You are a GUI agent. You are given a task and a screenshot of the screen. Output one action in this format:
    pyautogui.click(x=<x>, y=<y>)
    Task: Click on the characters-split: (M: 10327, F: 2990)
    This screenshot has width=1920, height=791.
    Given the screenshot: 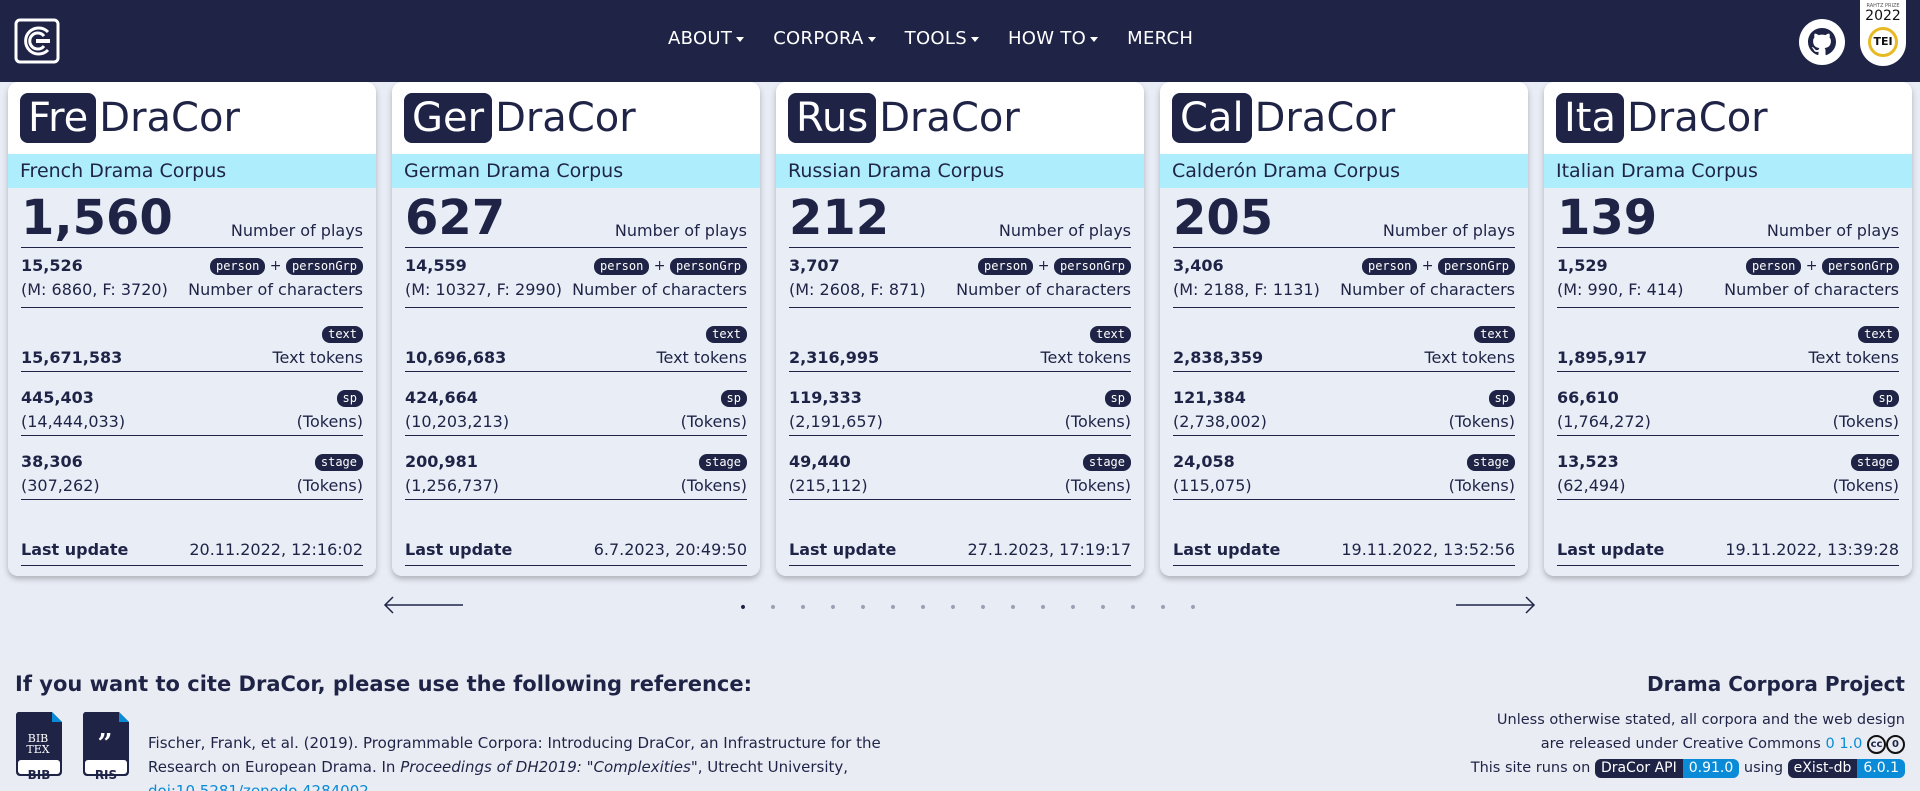 What is the action you would take?
    pyautogui.click(x=483, y=289)
    